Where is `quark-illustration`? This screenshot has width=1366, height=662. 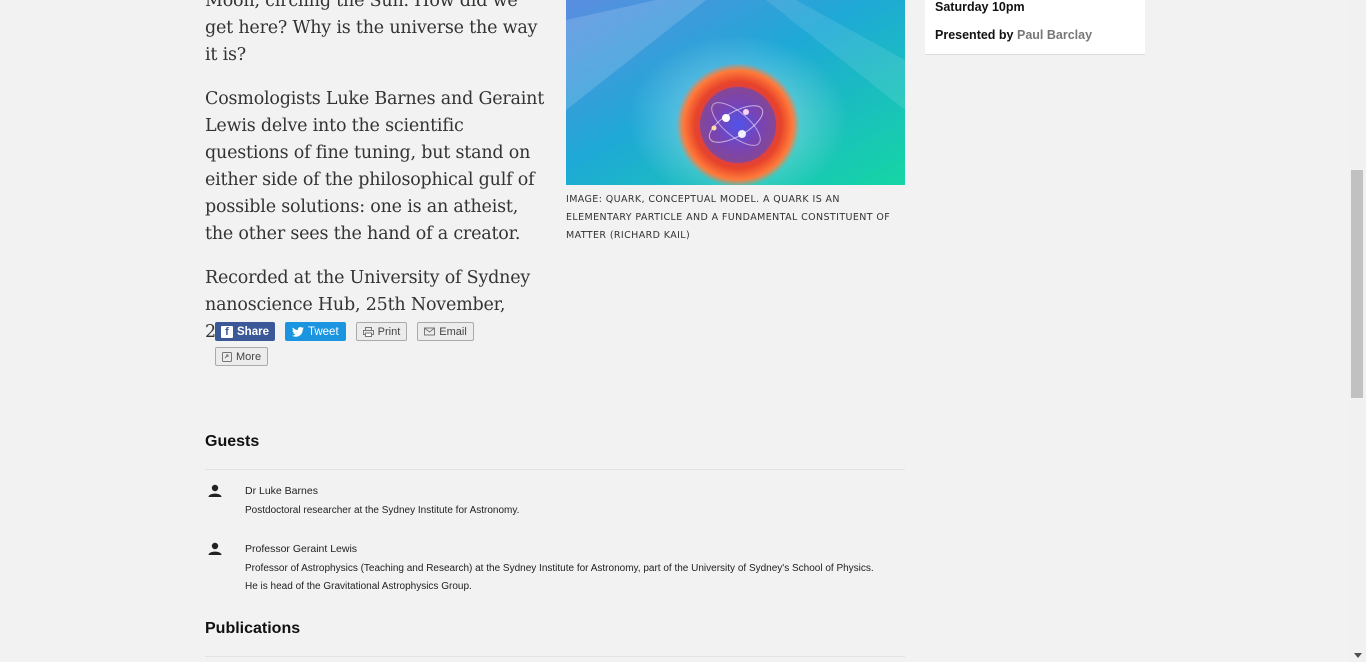
quark-illustration is located at coordinates (735, 92).